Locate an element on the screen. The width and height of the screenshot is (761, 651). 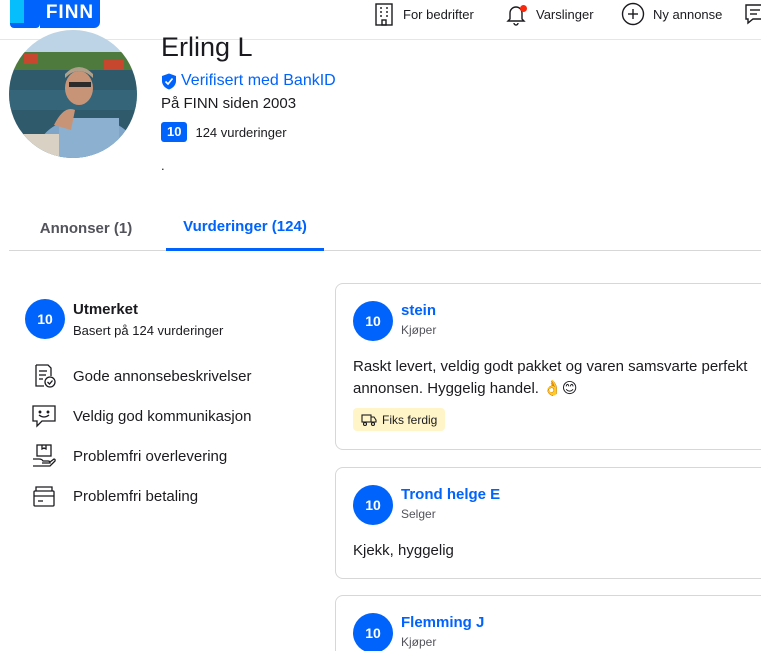
profile-score-badge: 10 is located at coordinates (174, 132).